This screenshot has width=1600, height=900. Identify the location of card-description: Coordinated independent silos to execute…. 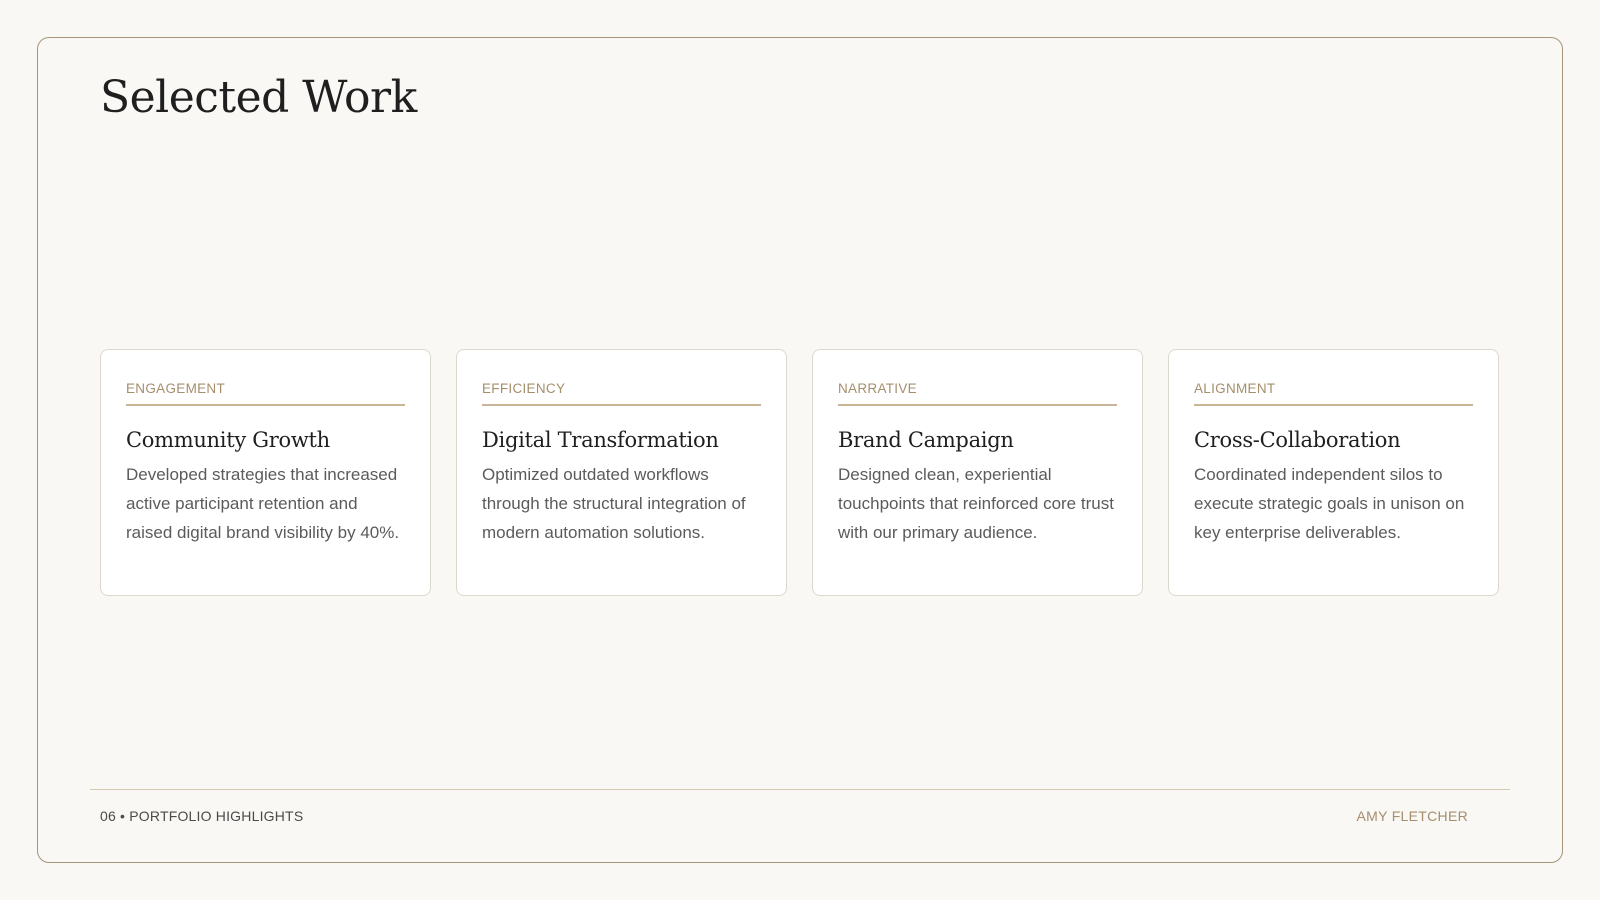
(1329, 503).